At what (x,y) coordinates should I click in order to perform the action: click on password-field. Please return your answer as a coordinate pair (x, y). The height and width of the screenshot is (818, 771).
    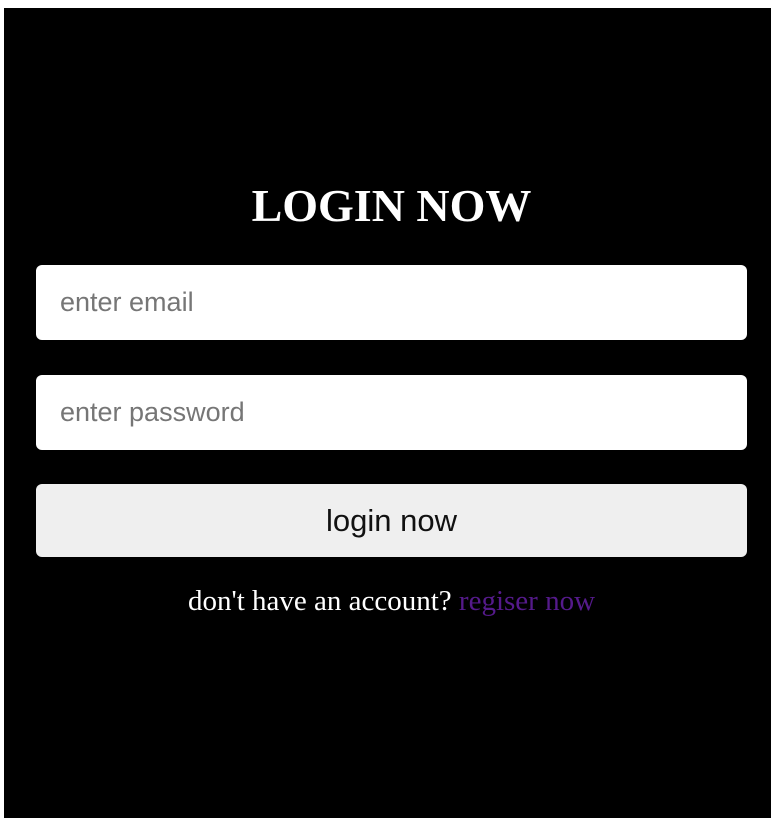
    Looking at the image, I should click on (391, 412).